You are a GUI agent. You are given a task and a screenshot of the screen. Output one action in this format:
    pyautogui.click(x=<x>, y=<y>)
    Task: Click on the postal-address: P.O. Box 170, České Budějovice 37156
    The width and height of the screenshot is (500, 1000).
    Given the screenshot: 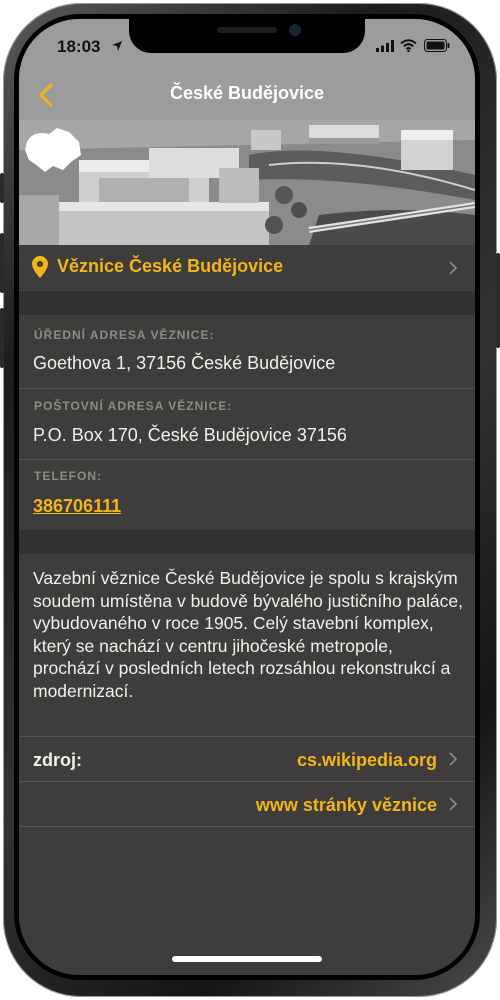 What is the action you would take?
    pyautogui.click(x=190, y=435)
    